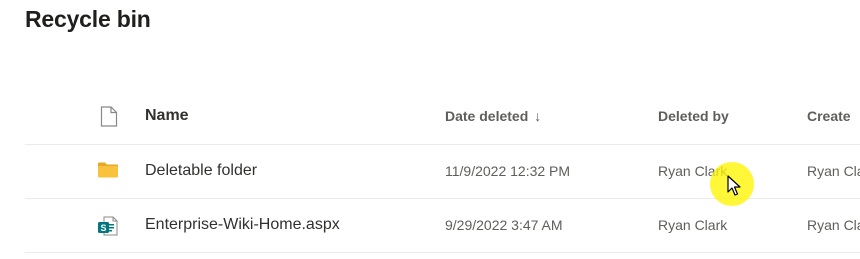 The width and height of the screenshot is (860, 259). I want to click on sharepoint-page-icon: S, so click(108, 228).